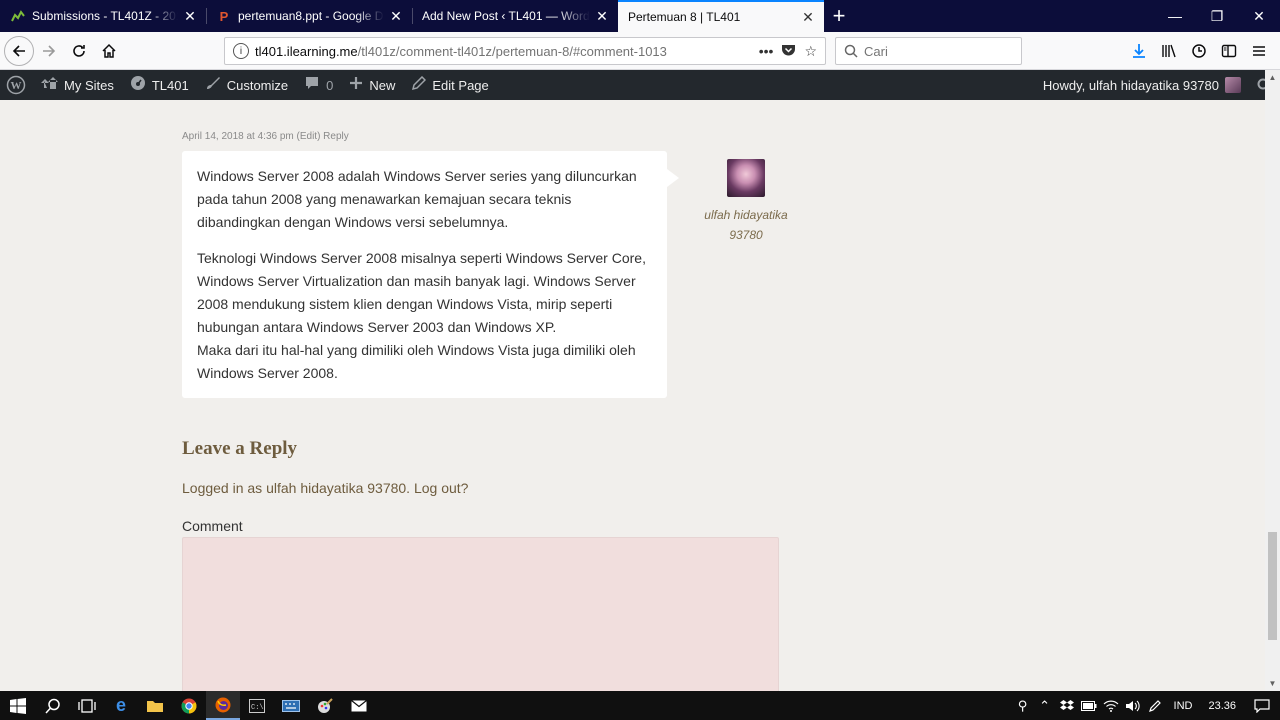 The height and width of the screenshot is (720, 1280). I want to click on edit-page-link: Edit Page, so click(449, 85).